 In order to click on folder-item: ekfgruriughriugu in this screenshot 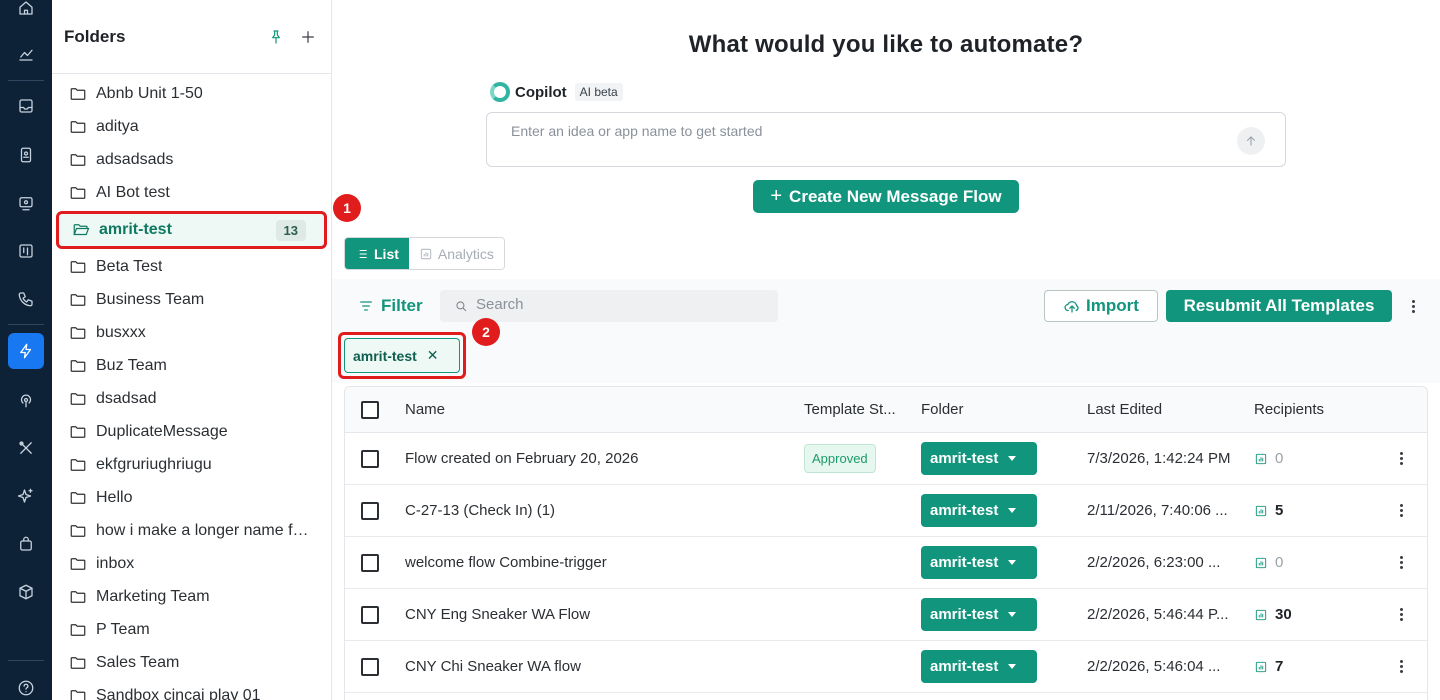, I will do `click(191, 464)`.